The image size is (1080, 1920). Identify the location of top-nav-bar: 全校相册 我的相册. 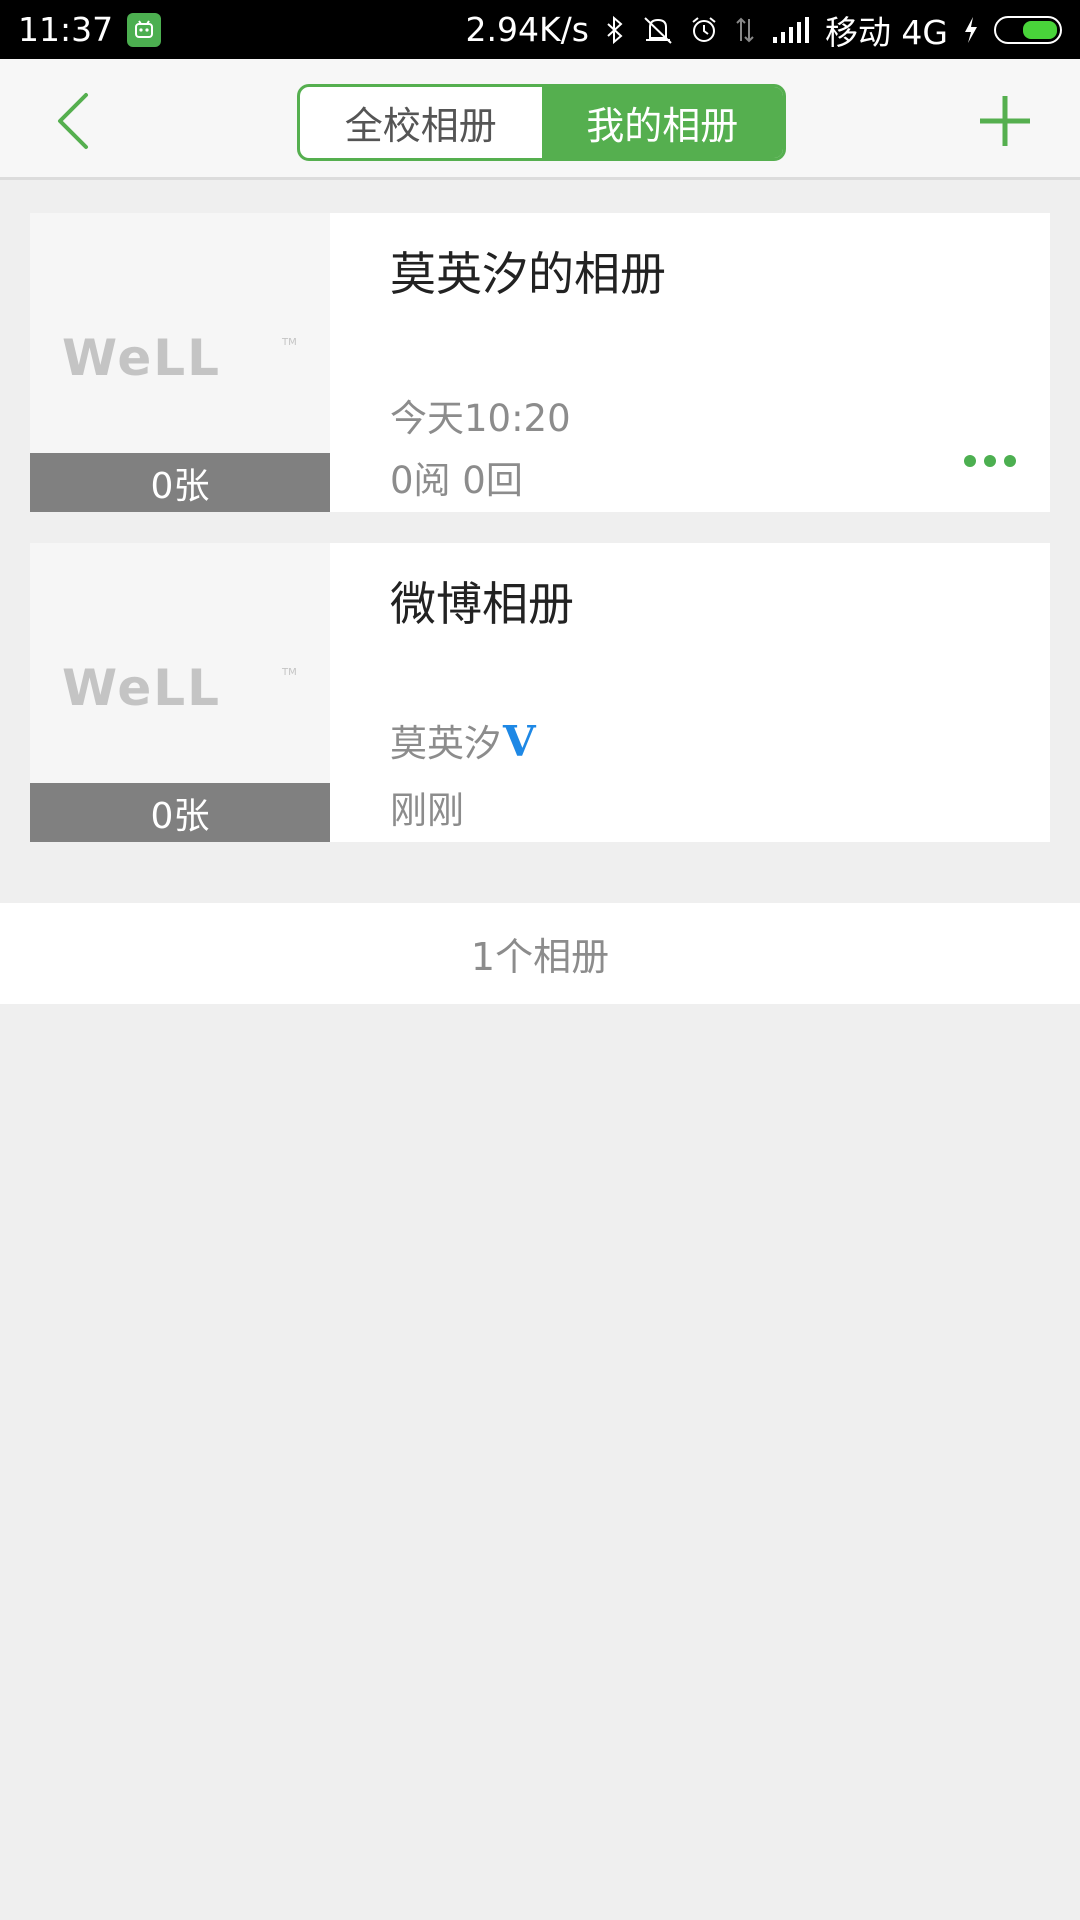
(540, 119).